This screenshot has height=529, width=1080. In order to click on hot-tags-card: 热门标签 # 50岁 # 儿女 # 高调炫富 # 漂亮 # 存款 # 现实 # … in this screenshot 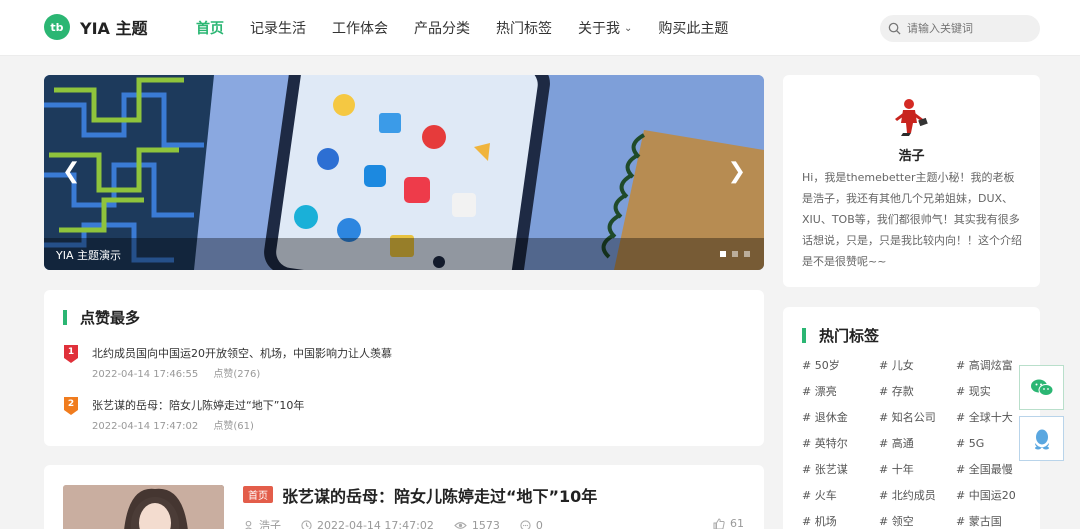, I will do `click(911, 418)`.